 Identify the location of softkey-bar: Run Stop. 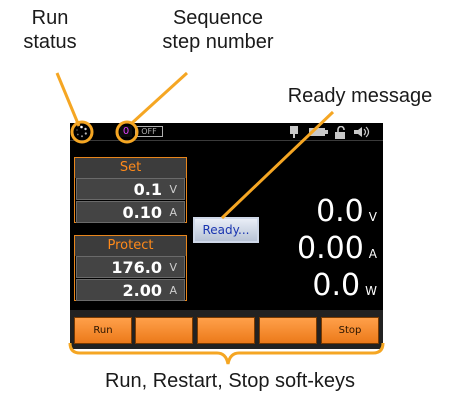
(226, 329).